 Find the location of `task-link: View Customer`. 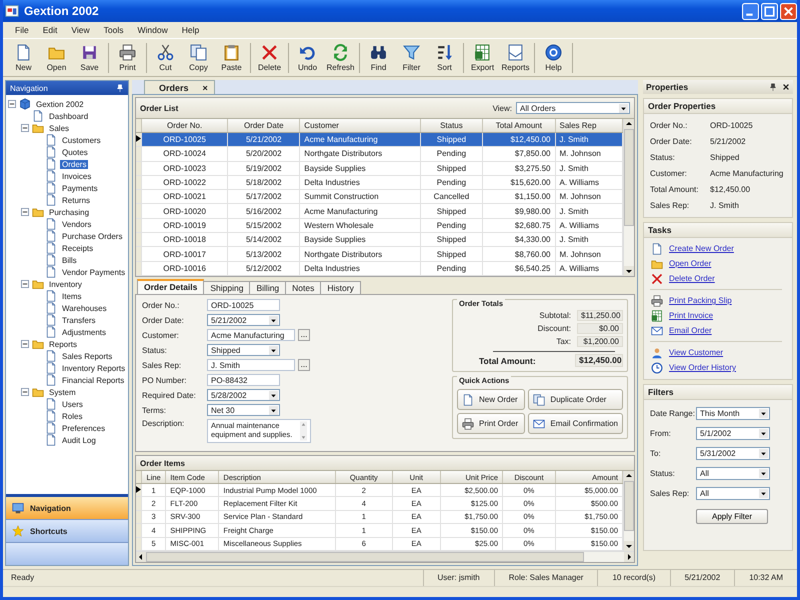

task-link: View Customer is located at coordinates (696, 352).